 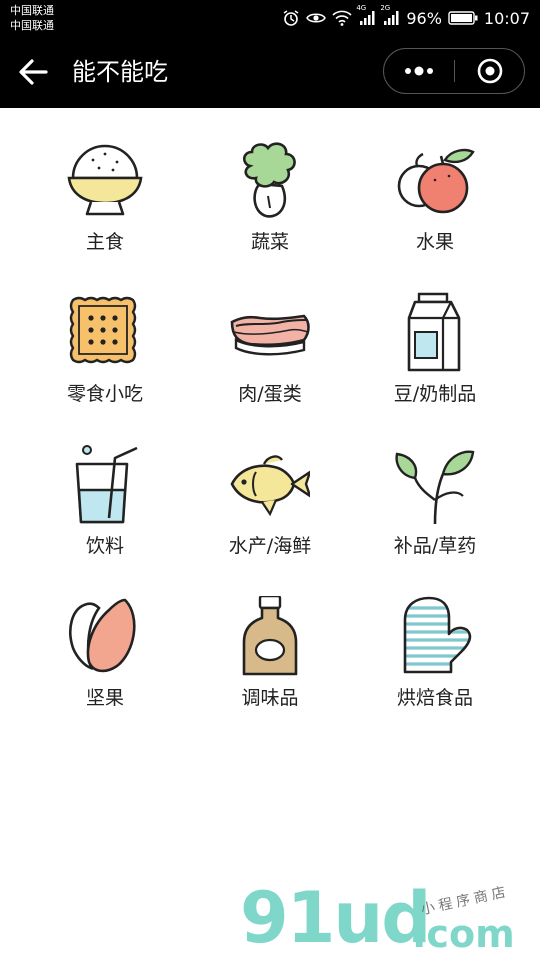 I want to click on more-dots-icon, so click(x=419, y=71).